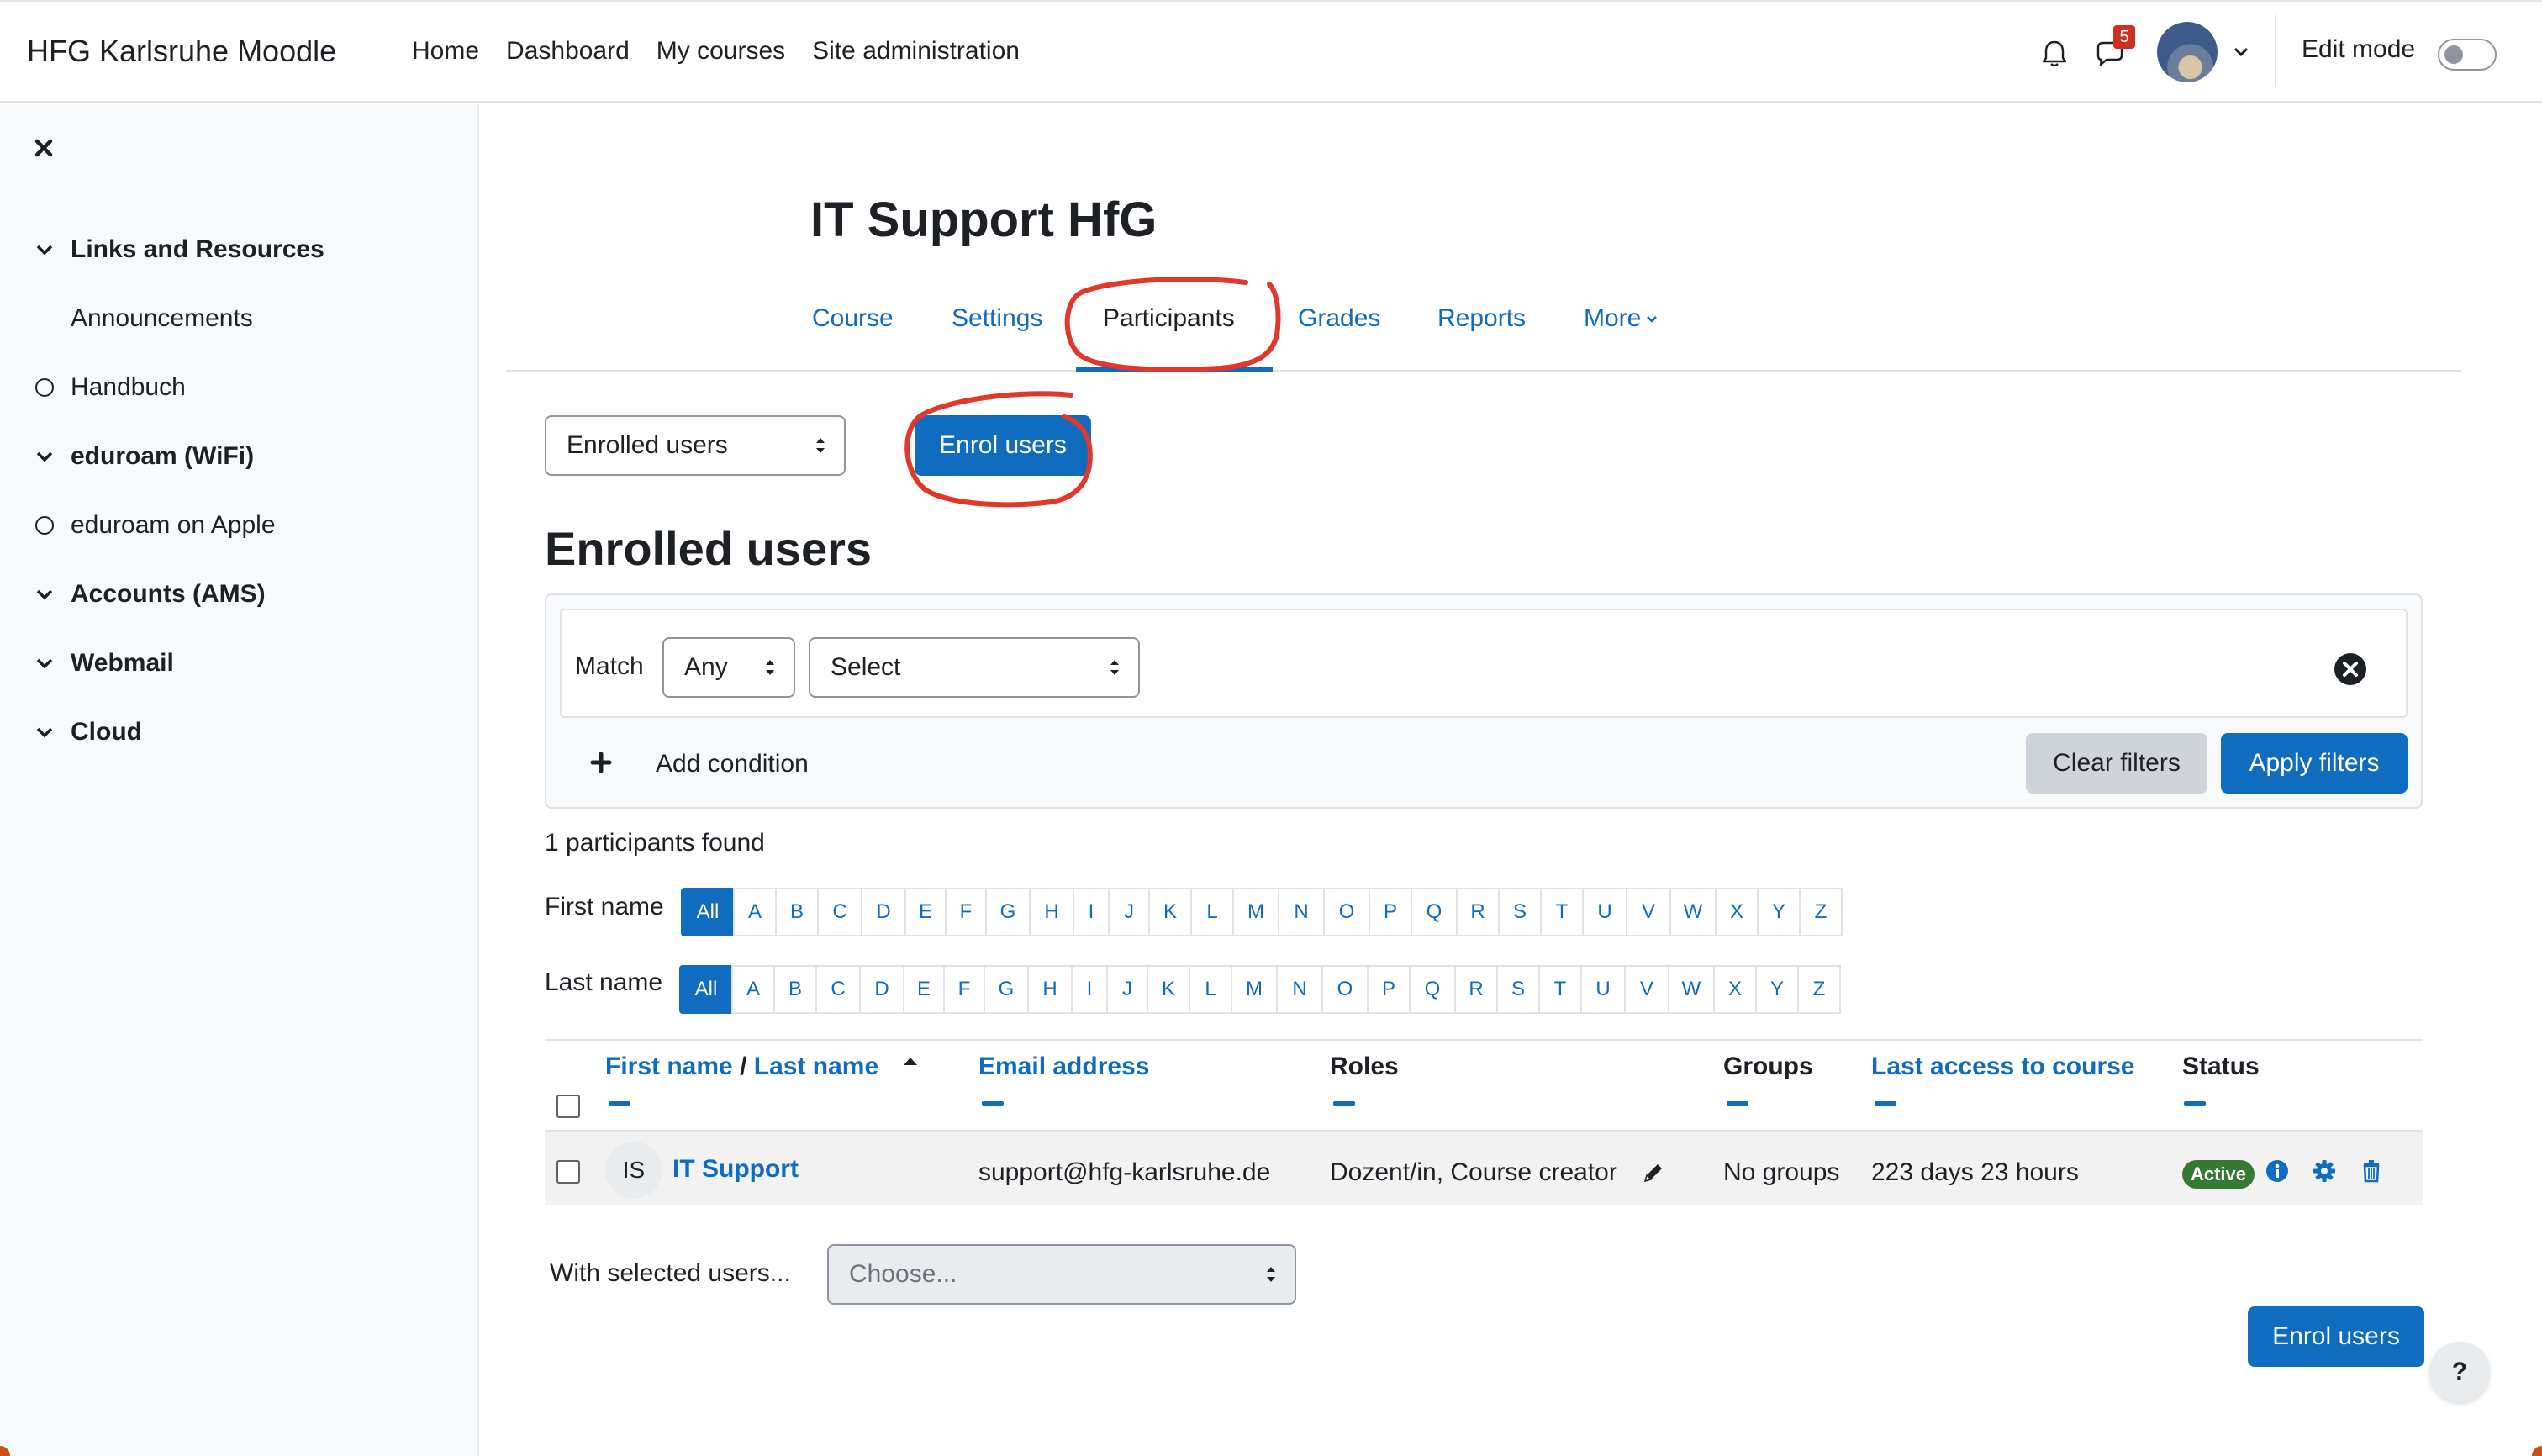 Image resolution: width=2542 pixels, height=1456 pixels. Describe the element at coordinates (1476, 989) in the screenshot. I see `last-initial-r: R` at that location.